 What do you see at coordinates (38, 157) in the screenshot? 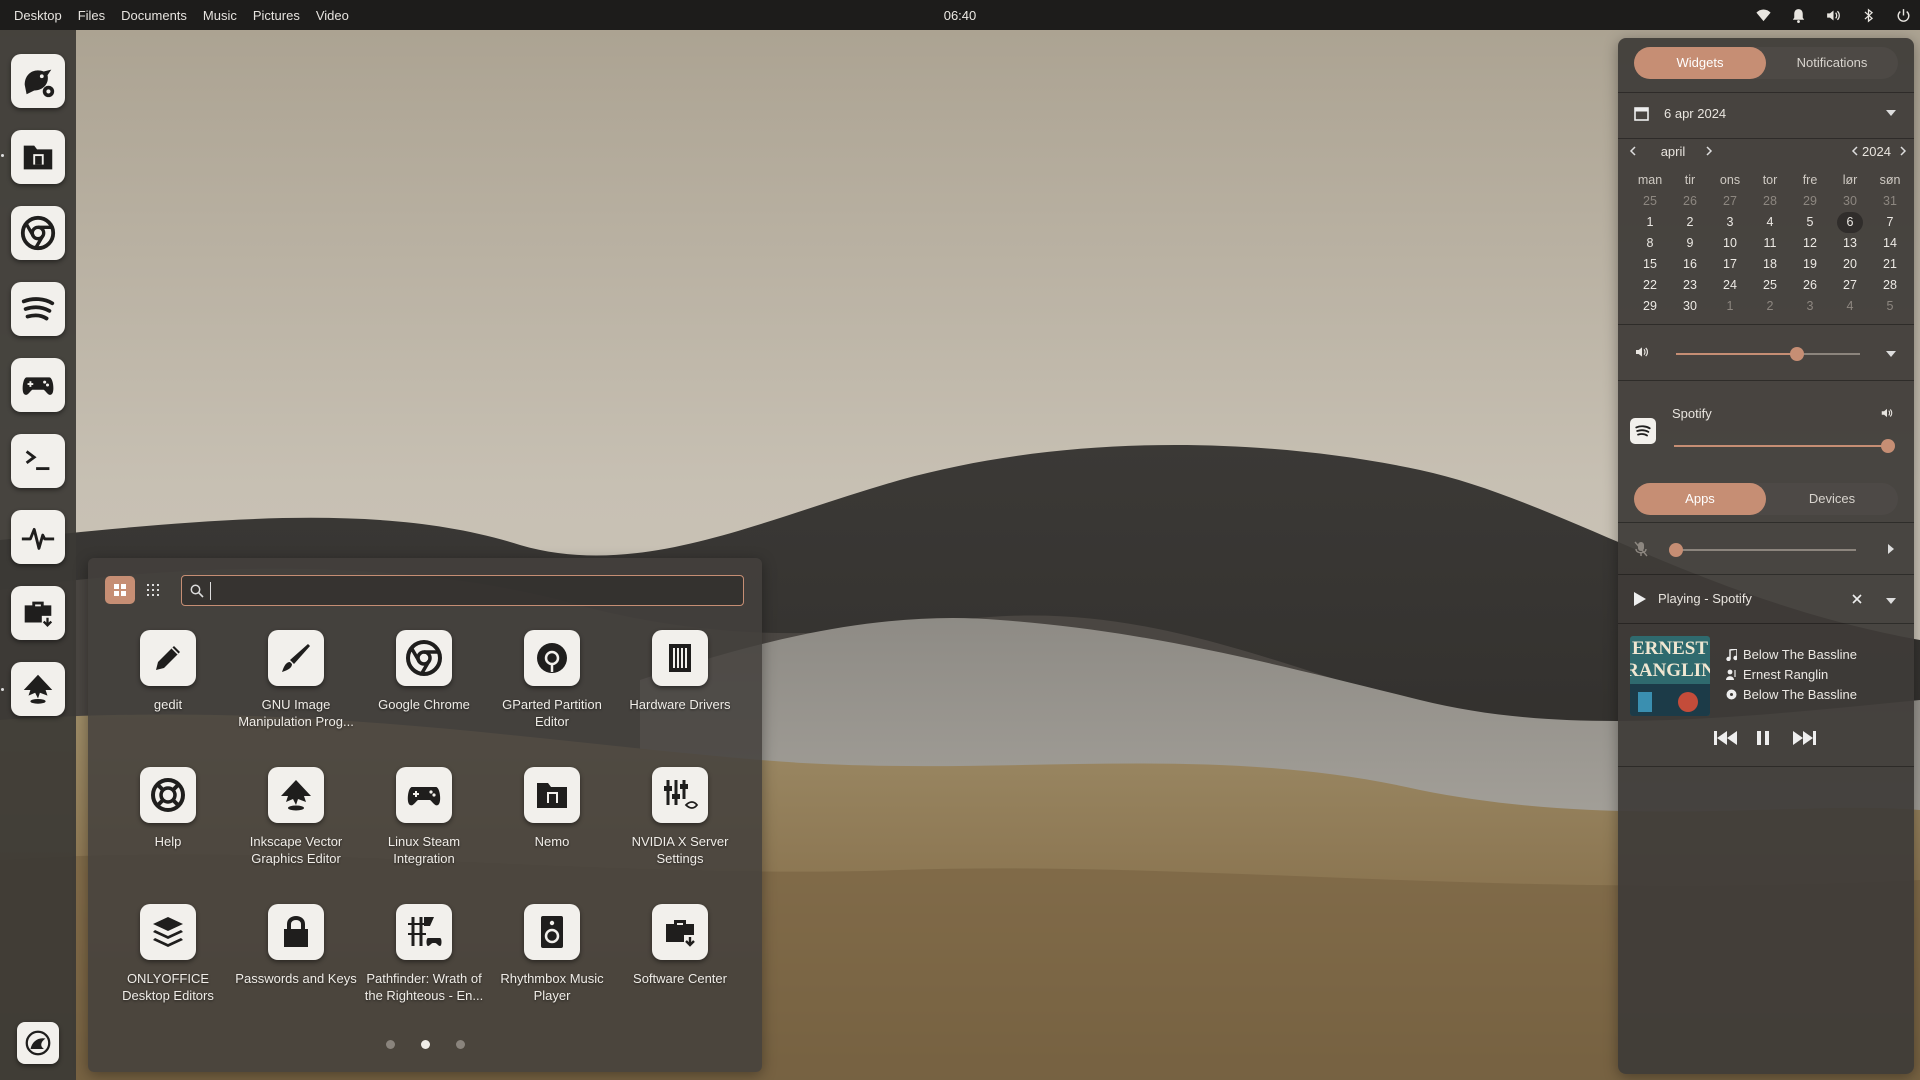
I see `dock-files` at bounding box center [38, 157].